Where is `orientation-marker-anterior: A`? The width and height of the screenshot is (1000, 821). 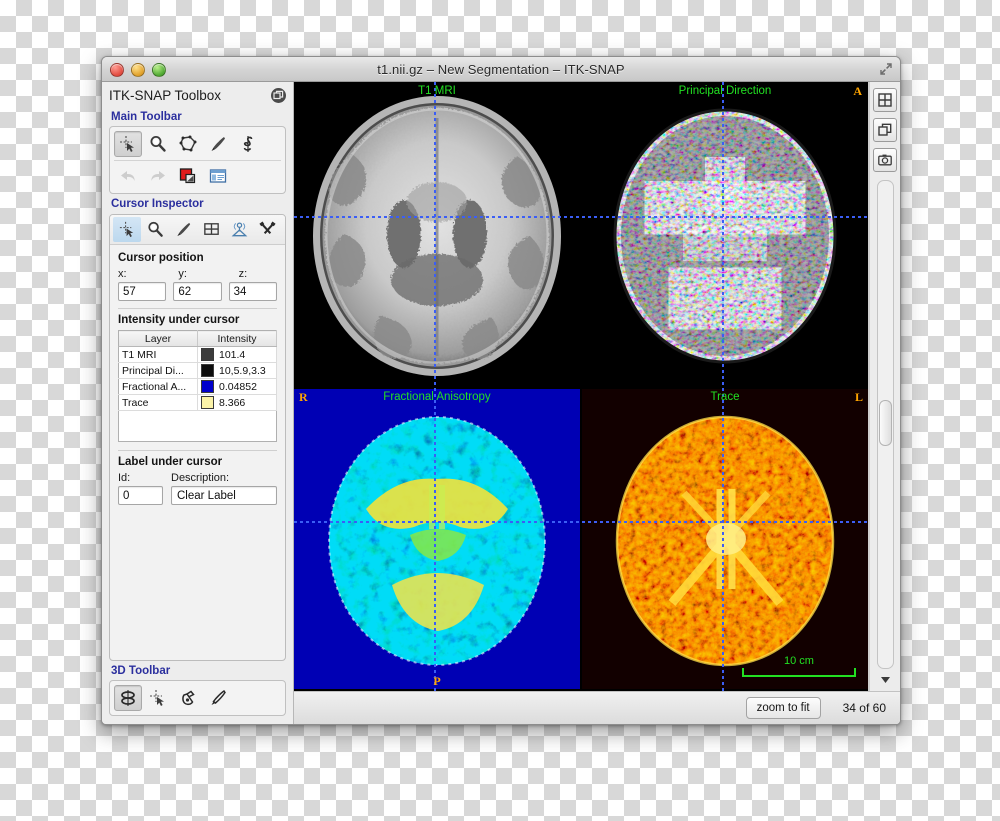
orientation-marker-anterior: A is located at coordinates (857, 91).